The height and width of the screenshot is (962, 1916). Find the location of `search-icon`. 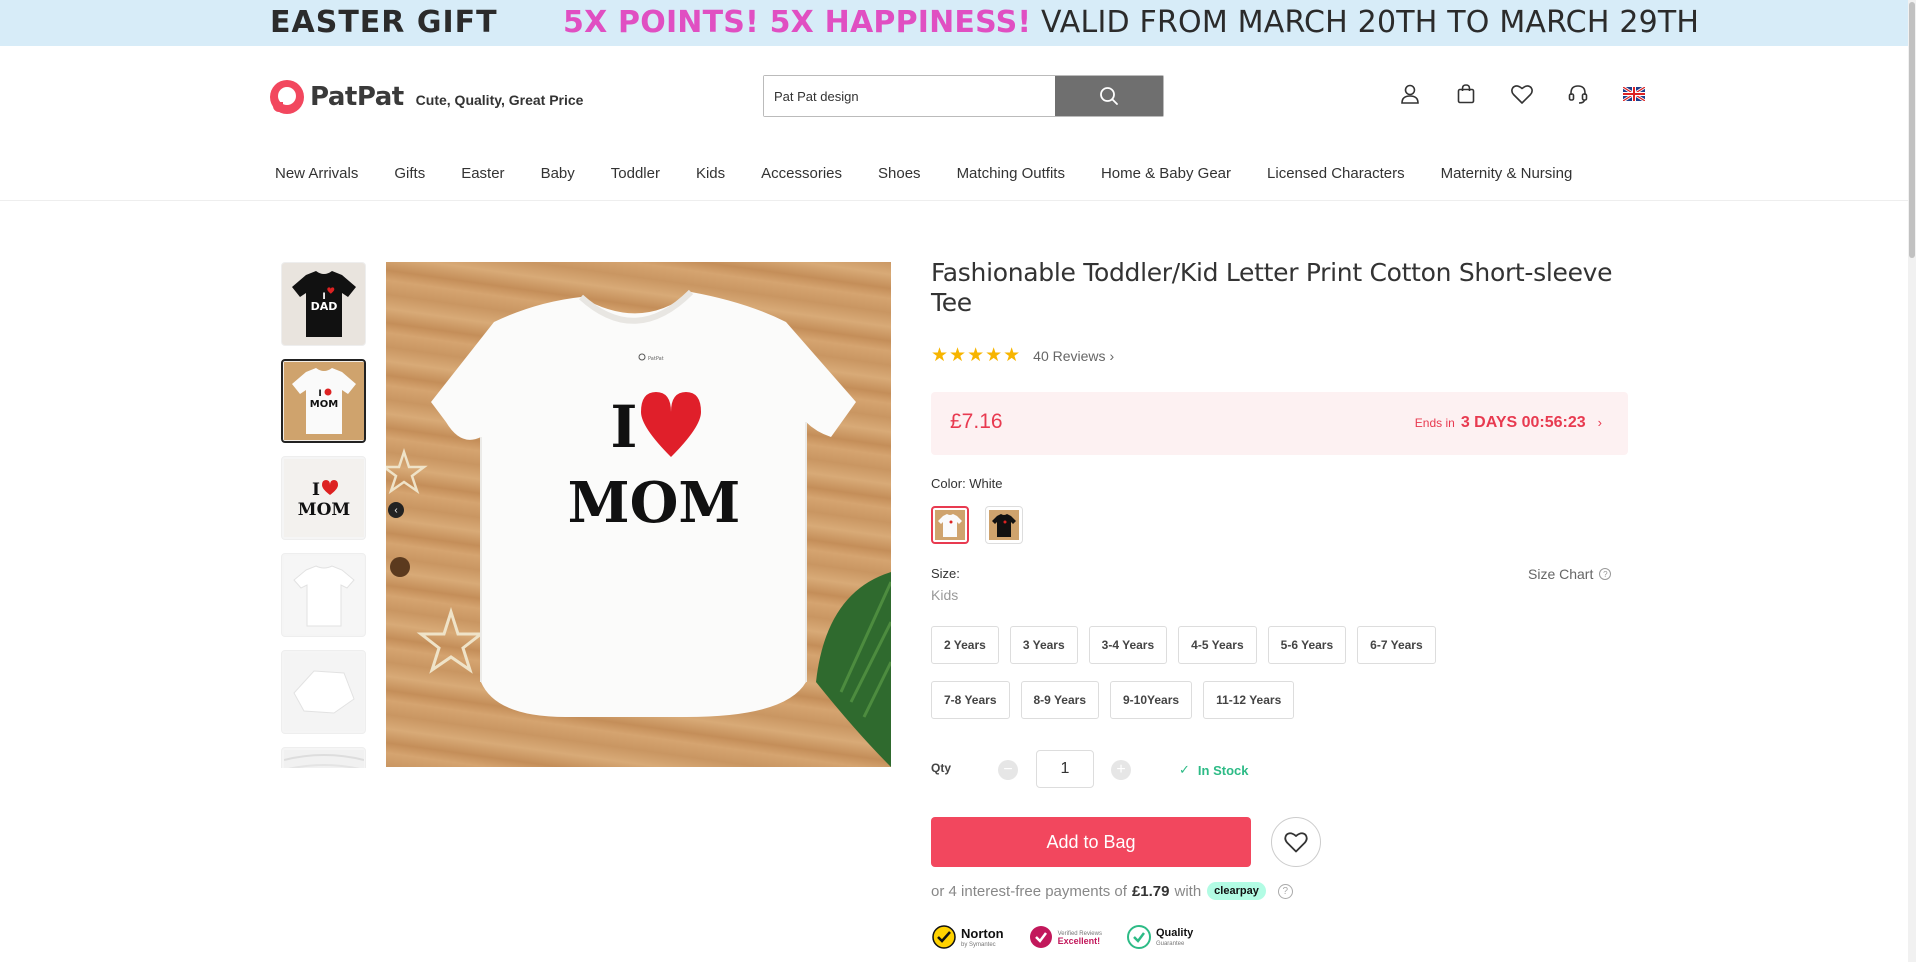

search-icon is located at coordinates (1109, 96).